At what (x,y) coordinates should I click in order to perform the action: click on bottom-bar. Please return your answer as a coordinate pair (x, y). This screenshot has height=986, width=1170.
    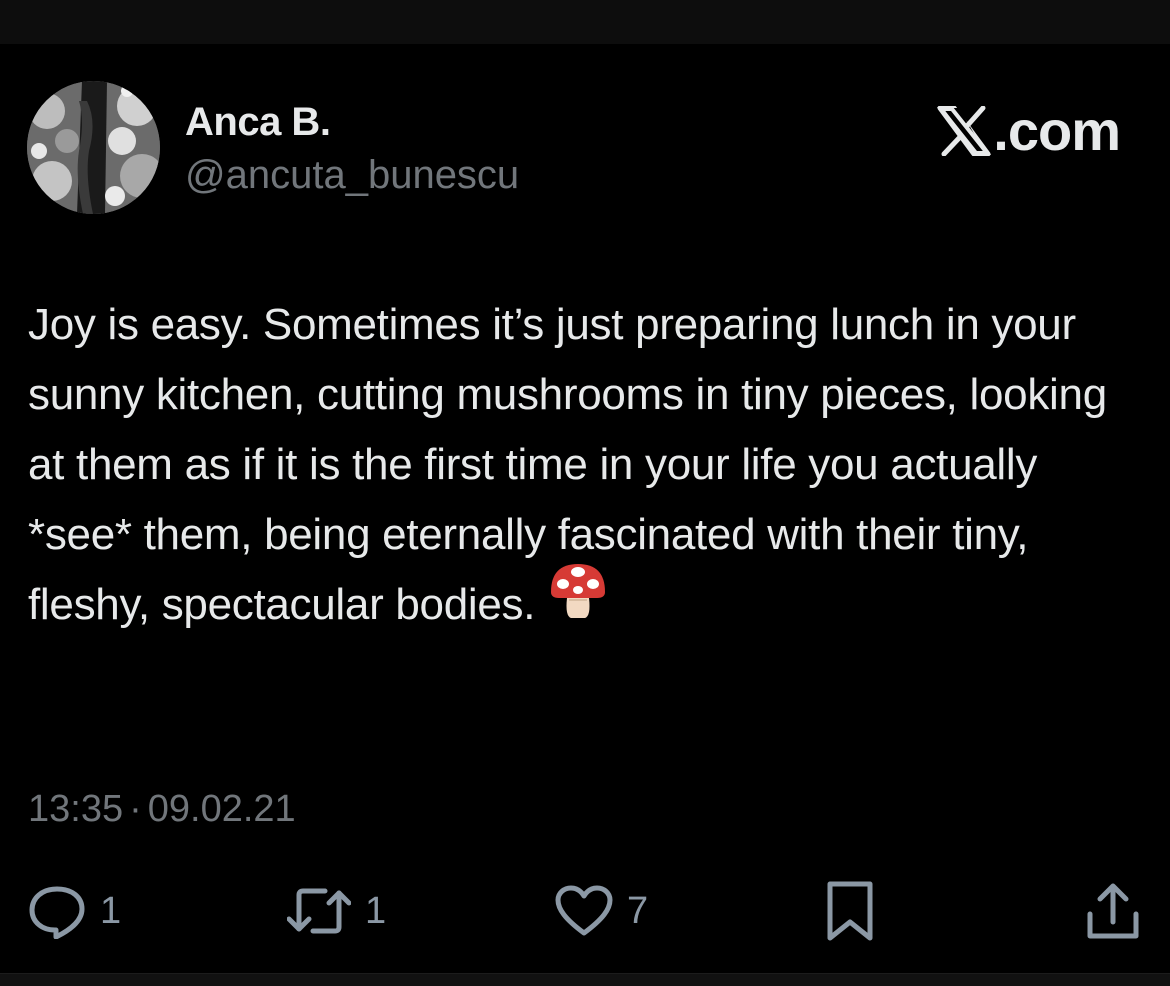
    Looking at the image, I should click on (585, 979).